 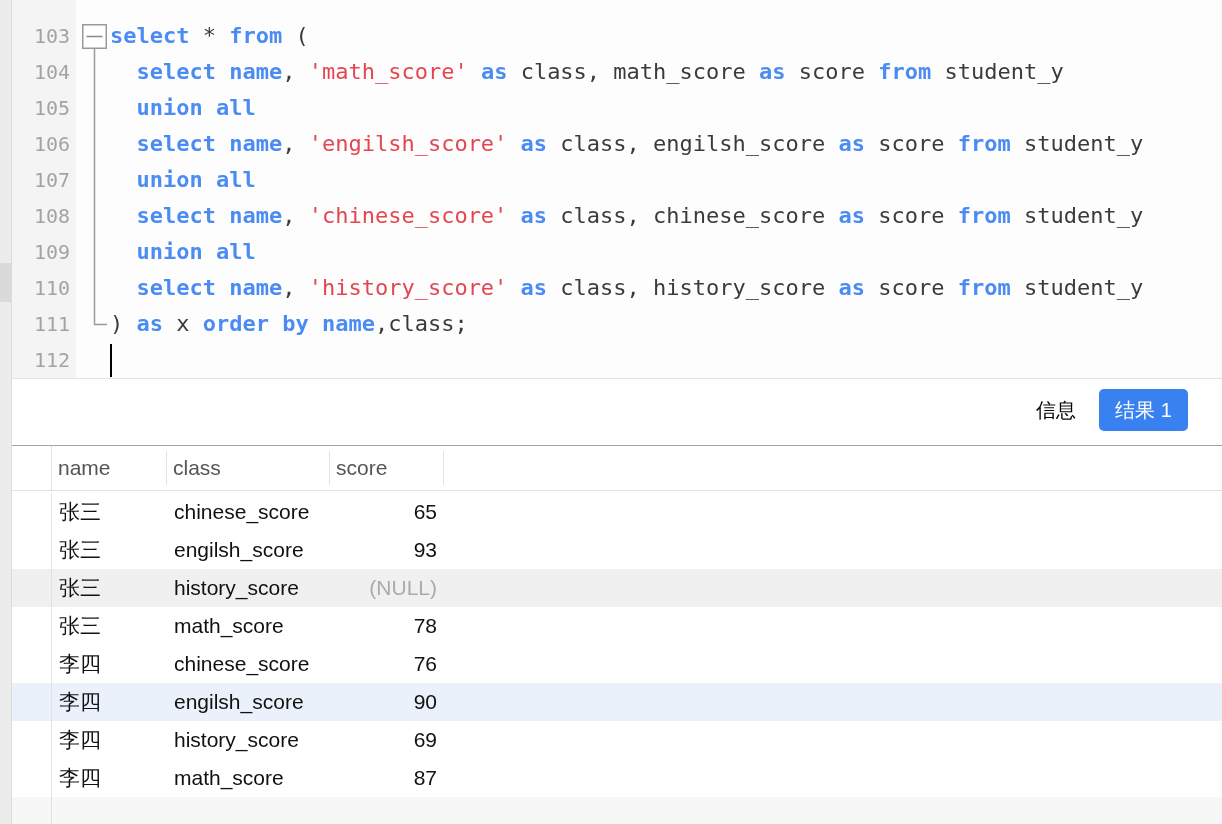 I want to click on table-cell: 90, so click(x=425, y=702).